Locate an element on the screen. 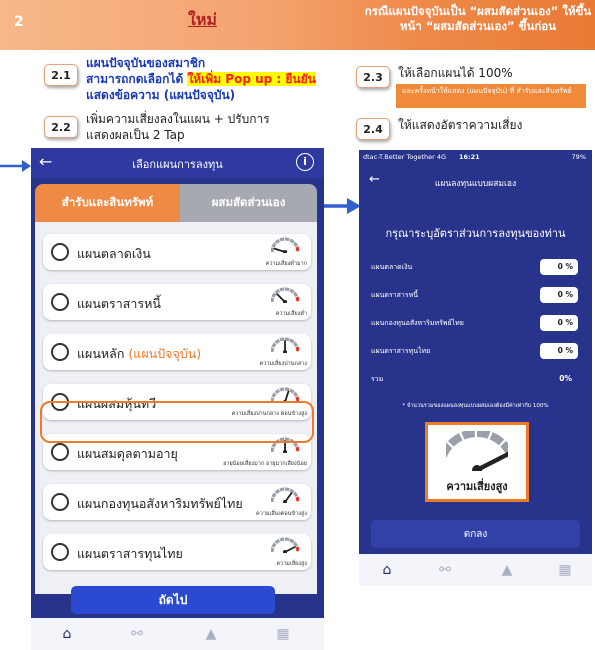 The width and height of the screenshot is (595, 650). total-value: 0% is located at coordinates (565, 378).